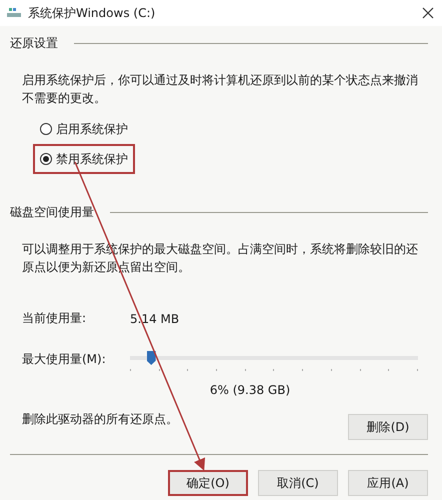  I want to click on dialog-button: 确定(O), so click(208, 483).